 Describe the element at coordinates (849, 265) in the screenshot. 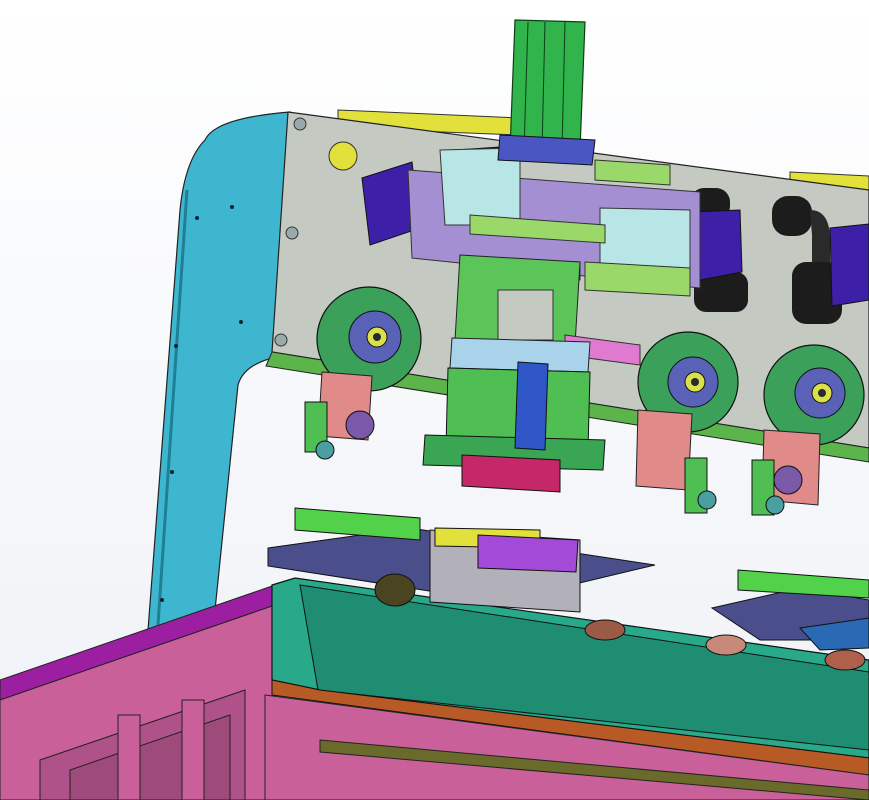

I see `purple-bracket` at that location.